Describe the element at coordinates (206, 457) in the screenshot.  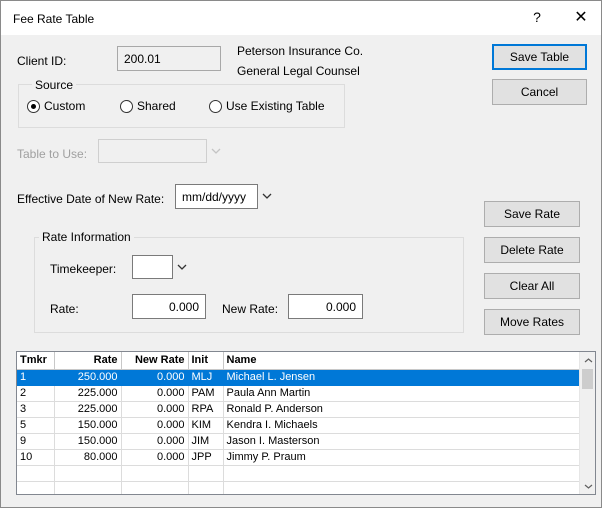
I see `cell-init: JPP` at that location.